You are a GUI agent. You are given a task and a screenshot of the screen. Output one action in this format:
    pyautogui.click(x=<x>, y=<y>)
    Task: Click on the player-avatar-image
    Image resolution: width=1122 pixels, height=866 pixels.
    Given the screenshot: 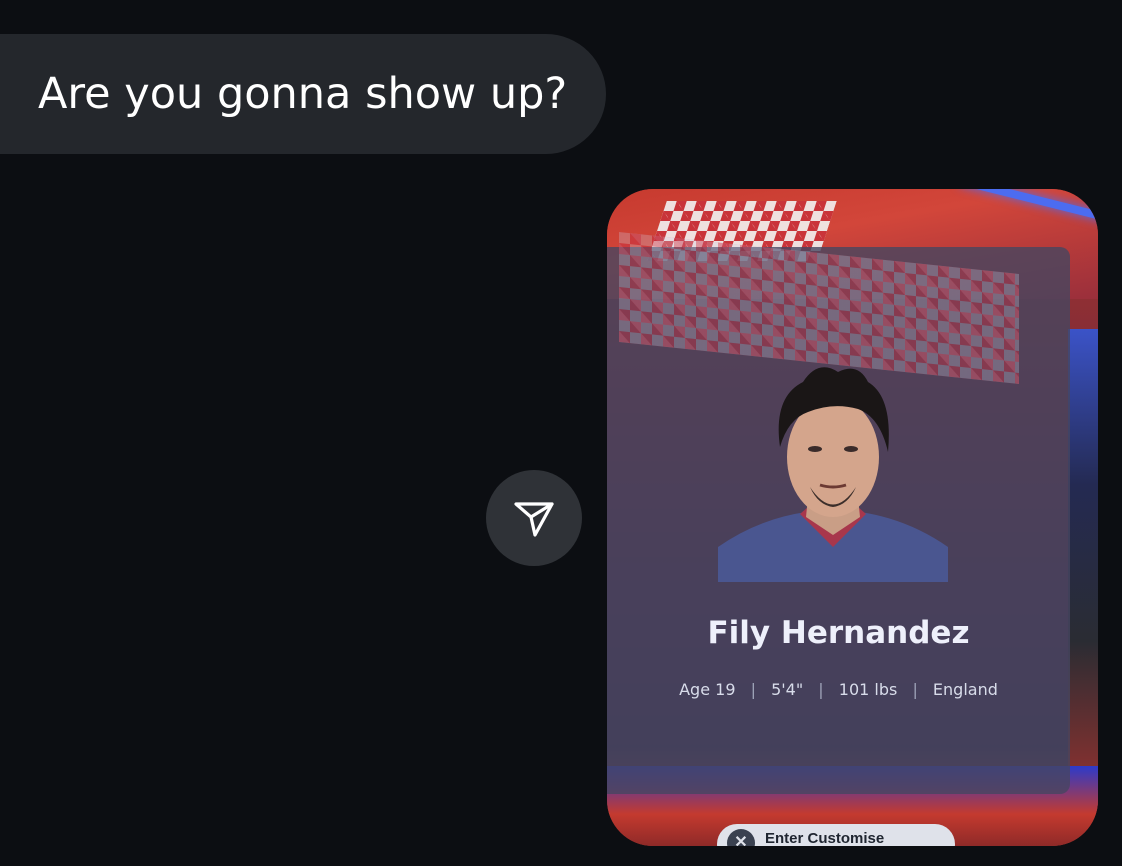 What is the action you would take?
    pyautogui.click(x=833, y=474)
    